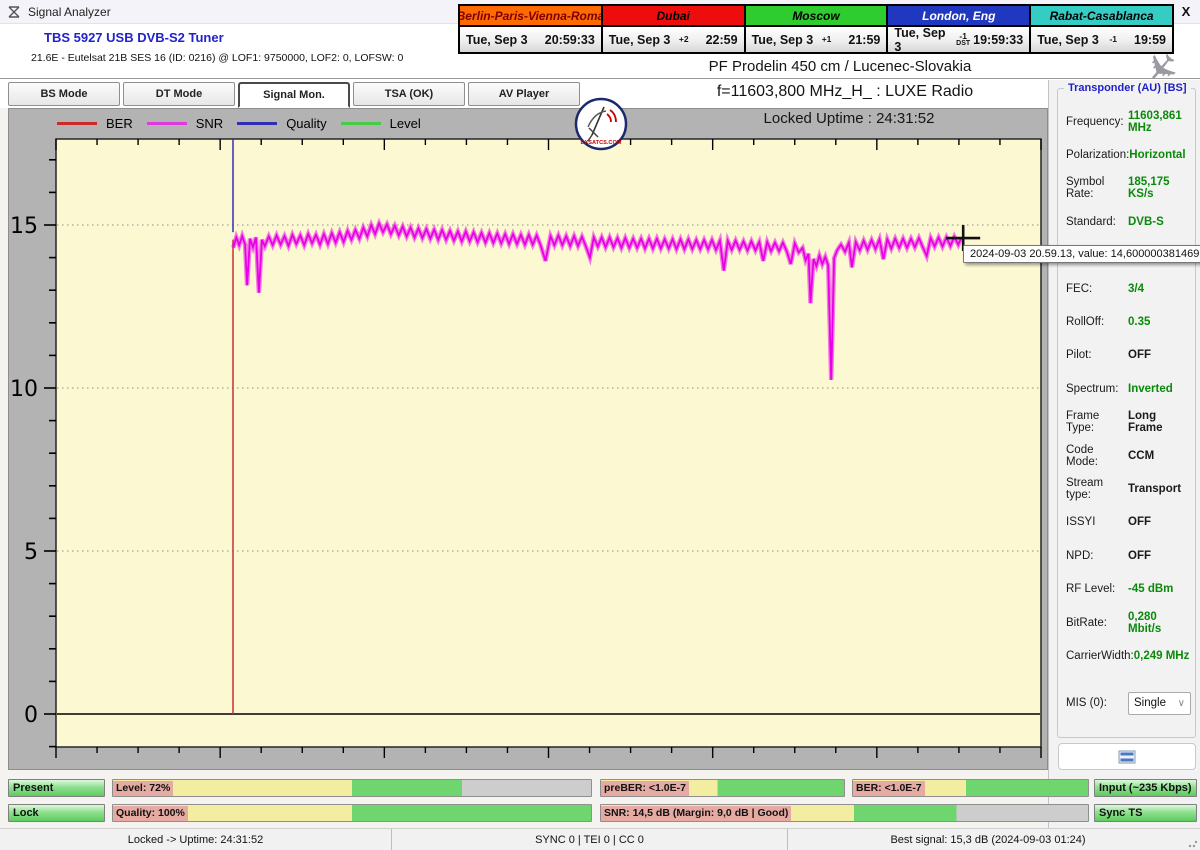  What do you see at coordinates (1086, 703) in the screenshot?
I see `mis-label: MIS (0):` at bounding box center [1086, 703].